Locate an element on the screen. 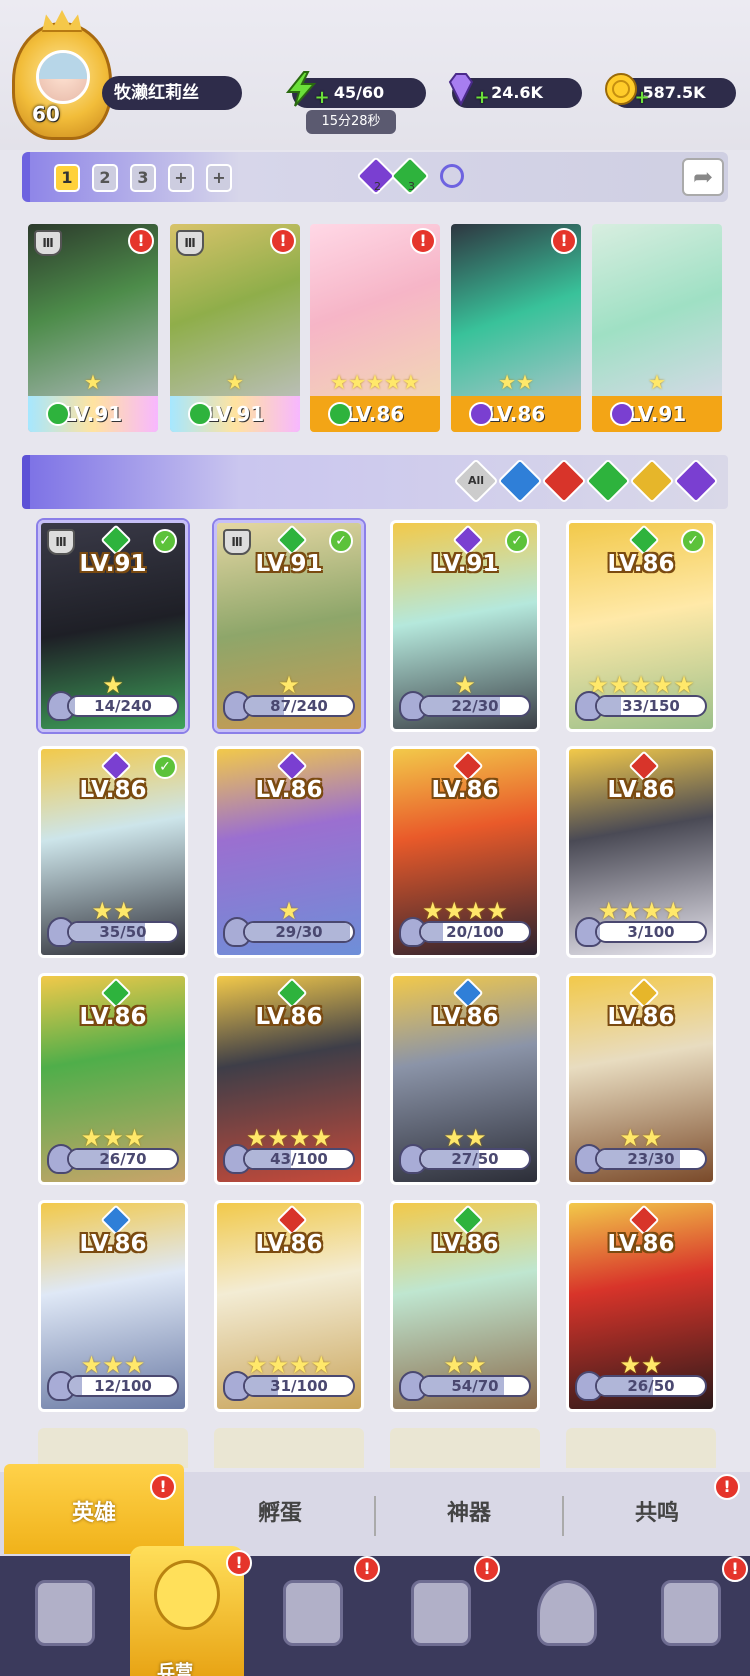 This screenshot has height=1676, width=750. shard-progress-bar: 23/30 is located at coordinates (651, 1159).